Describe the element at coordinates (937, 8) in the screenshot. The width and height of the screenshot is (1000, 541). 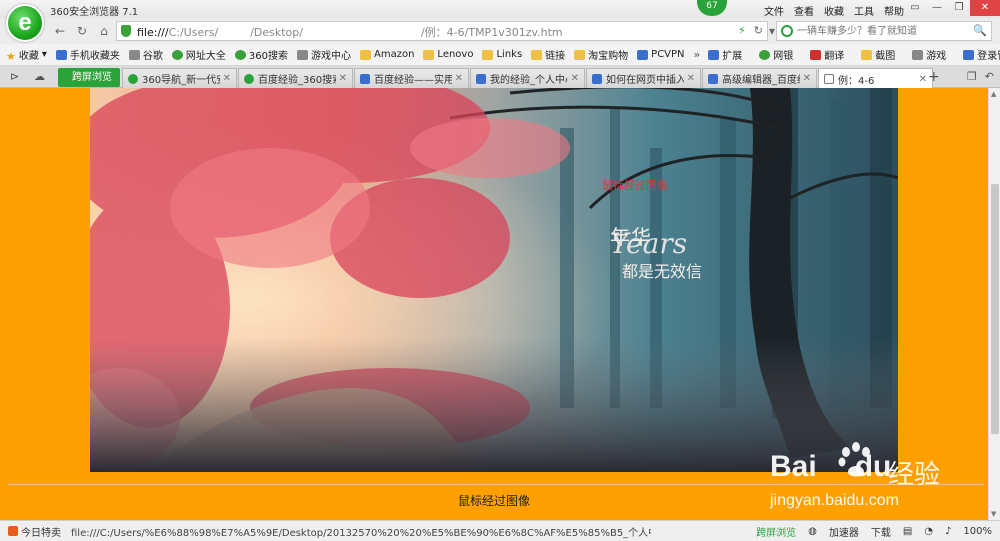
I see `minimize-icon: —` at that location.